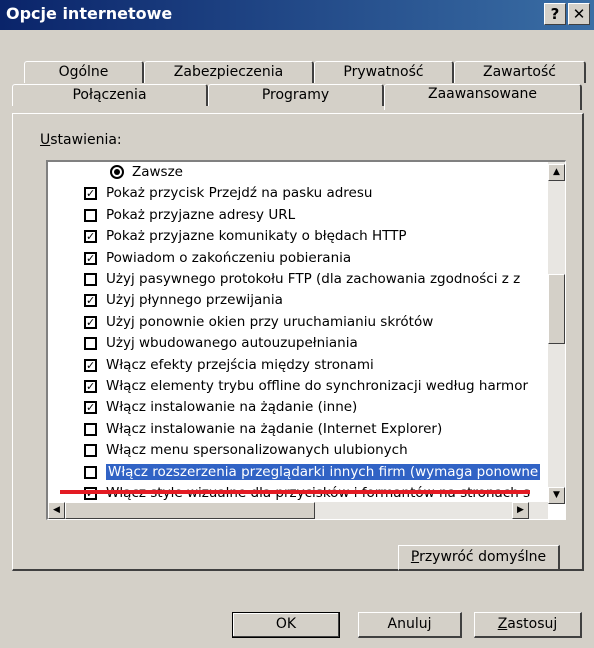 The width and height of the screenshot is (594, 648). What do you see at coordinates (556, 309) in the screenshot?
I see `vertical-scroll-thumb` at bounding box center [556, 309].